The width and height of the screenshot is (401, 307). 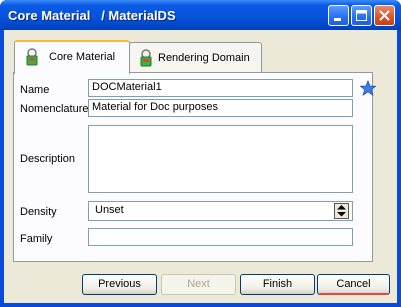 I want to click on description-field, so click(x=220, y=159).